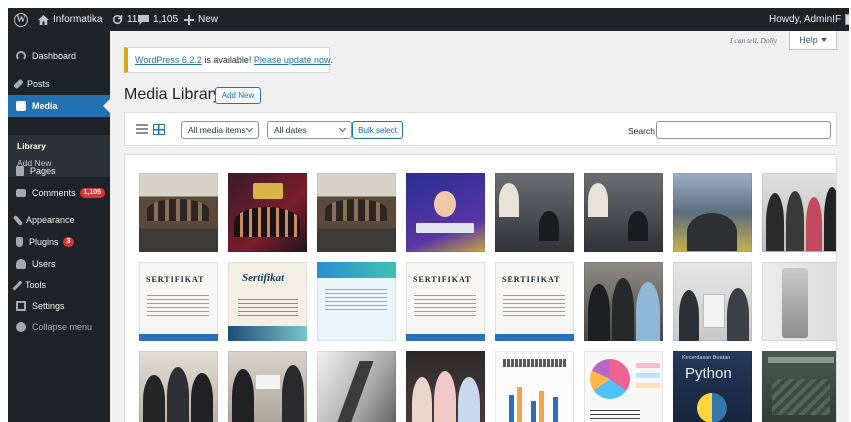  What do you see at coordinates (263, 278) in the screenshot?
I see `thumb-text: Sertifikat` at bounding box center [263, 278].